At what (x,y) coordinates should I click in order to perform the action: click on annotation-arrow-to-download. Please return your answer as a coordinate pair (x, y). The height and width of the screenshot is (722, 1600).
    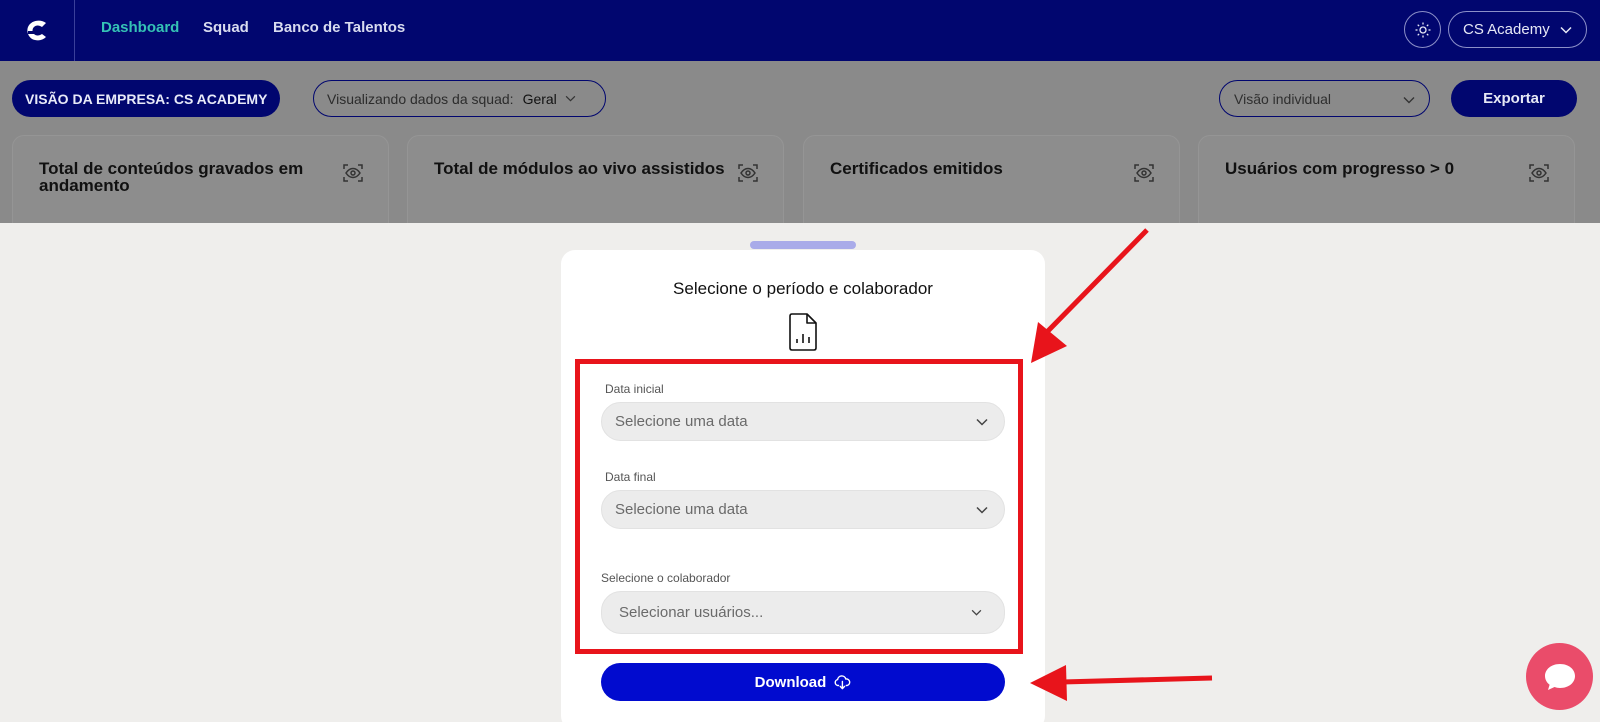
    Looking at the image, I should click on (1121, 683).